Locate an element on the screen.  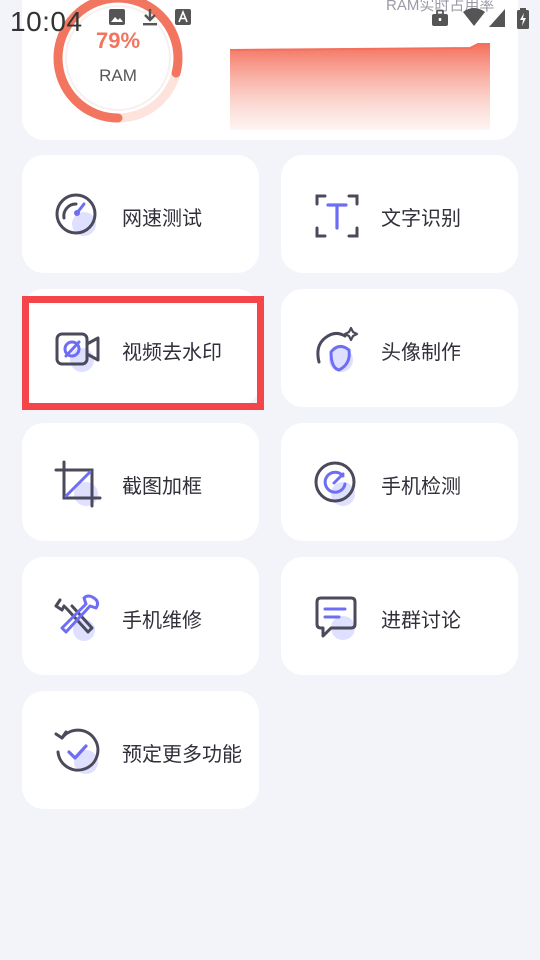
briefcase-icon is located at coordinates (440, 17).